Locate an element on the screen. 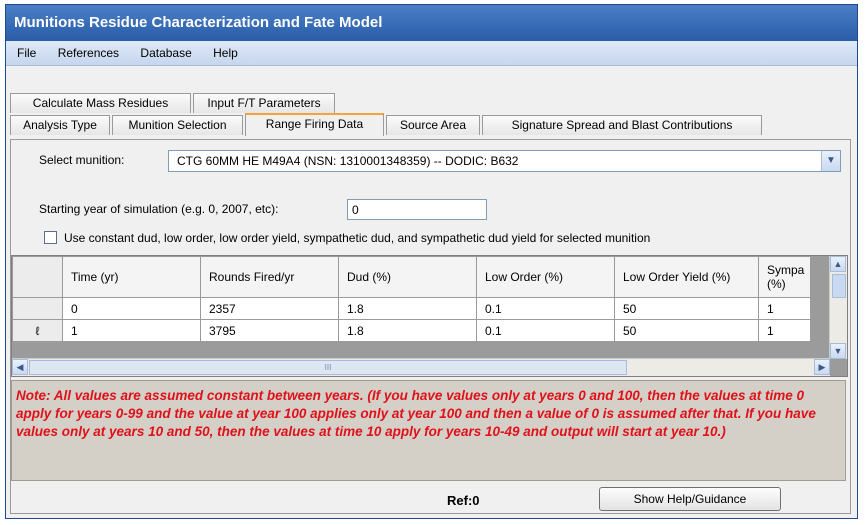  grid-horizontal-scrollbar: ◀ III ▶ is located at coordinates (421, 367).